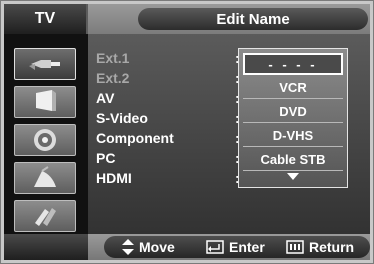  I want to click on move-label: Move, so click(157, 247).